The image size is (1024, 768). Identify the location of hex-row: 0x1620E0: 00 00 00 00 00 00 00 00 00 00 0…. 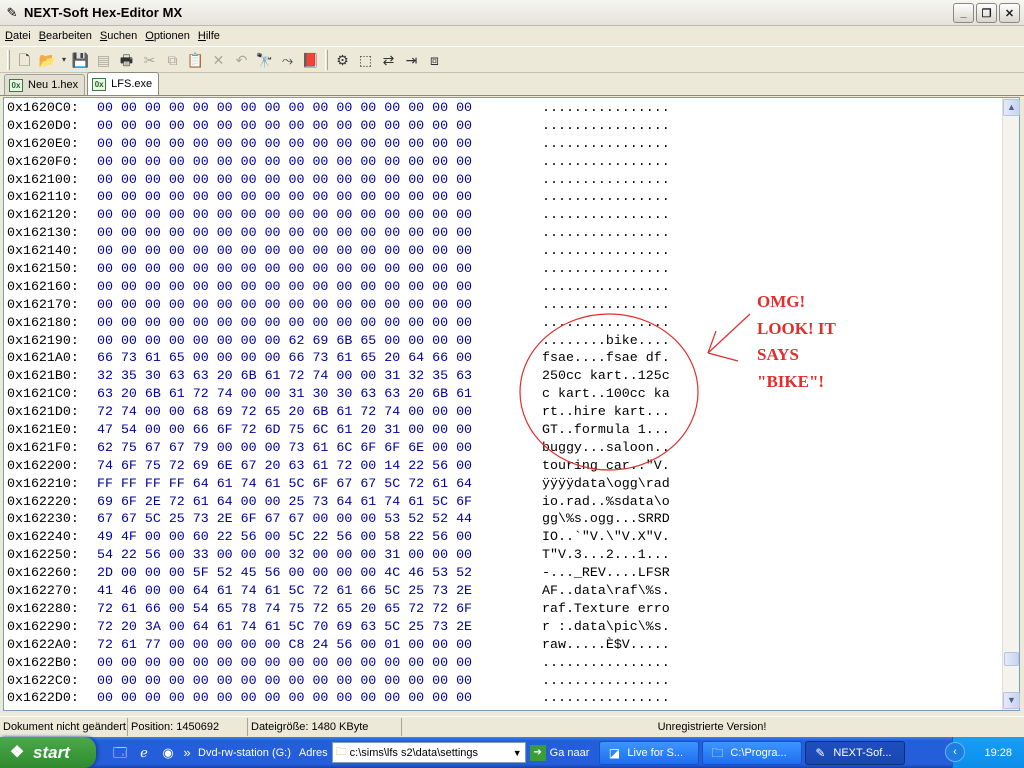
(502, 144).